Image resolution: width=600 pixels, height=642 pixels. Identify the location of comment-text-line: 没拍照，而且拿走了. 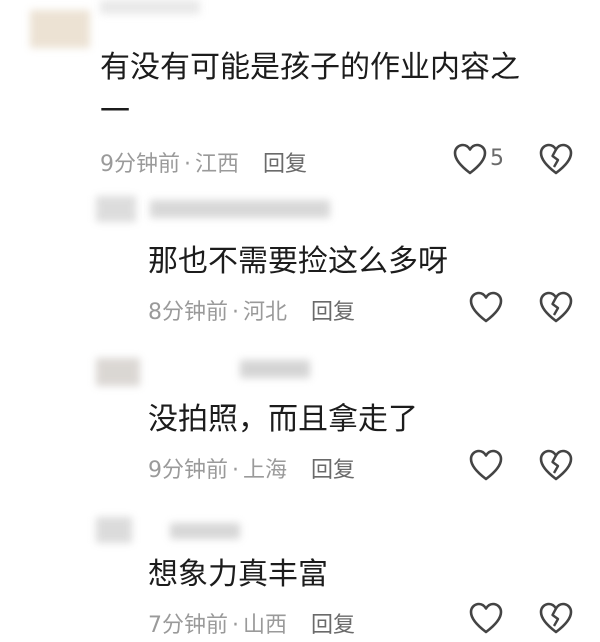
(283, 419).